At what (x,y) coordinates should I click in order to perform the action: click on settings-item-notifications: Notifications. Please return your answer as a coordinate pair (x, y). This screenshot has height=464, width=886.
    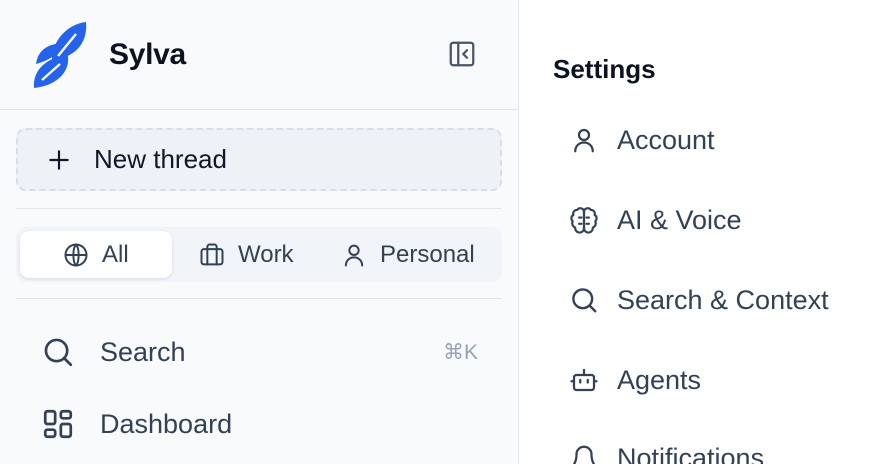
    Looking at the image, I should click on (666, 450).